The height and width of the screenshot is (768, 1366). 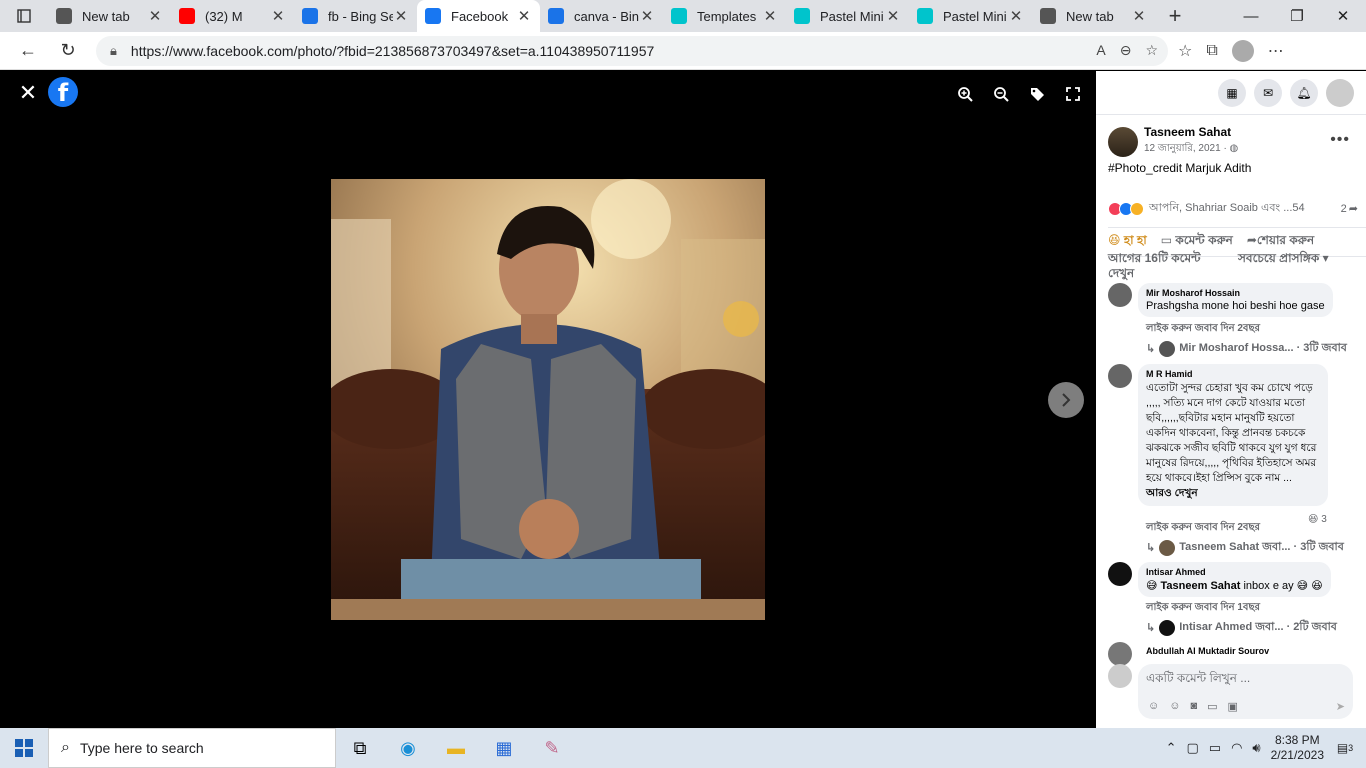 What do you see at coordinates (1233, 208) in the screenshot?
I see `reaction-summary: আপনি, Shahriar Soaib এবং ...54 2 ➦` at bounding box center [1233, 208].